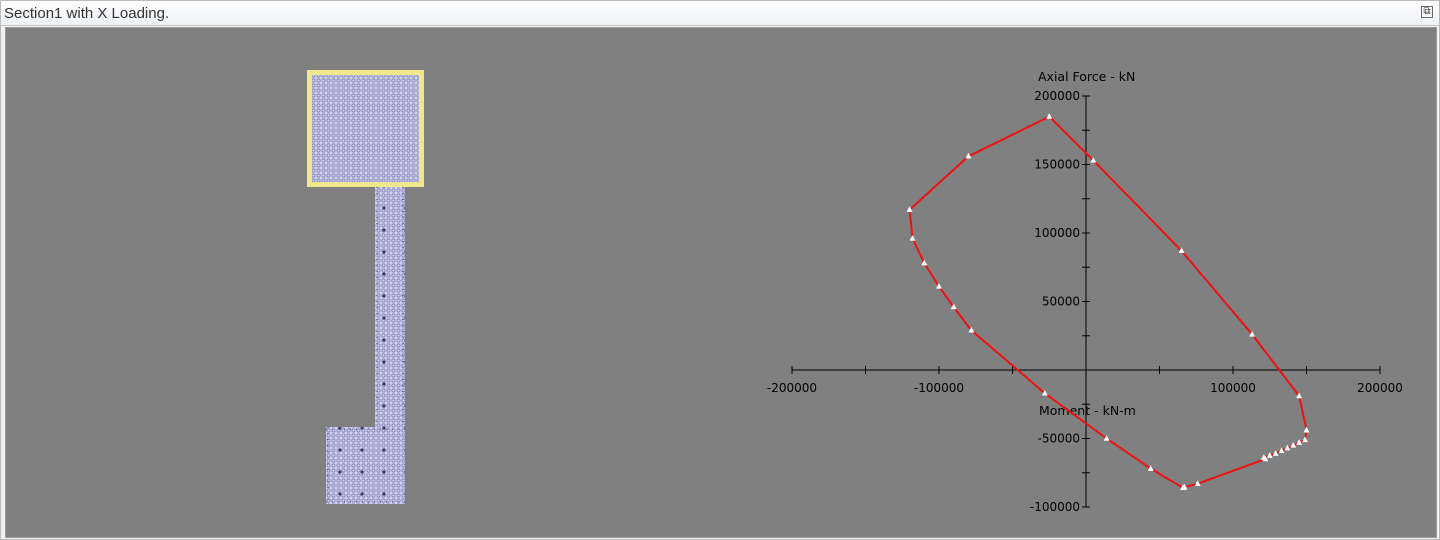 Image resolution: width=1440 pixels, height=540 pixels. I want to click on y-tick-label: -100000, so click(1055, 507).